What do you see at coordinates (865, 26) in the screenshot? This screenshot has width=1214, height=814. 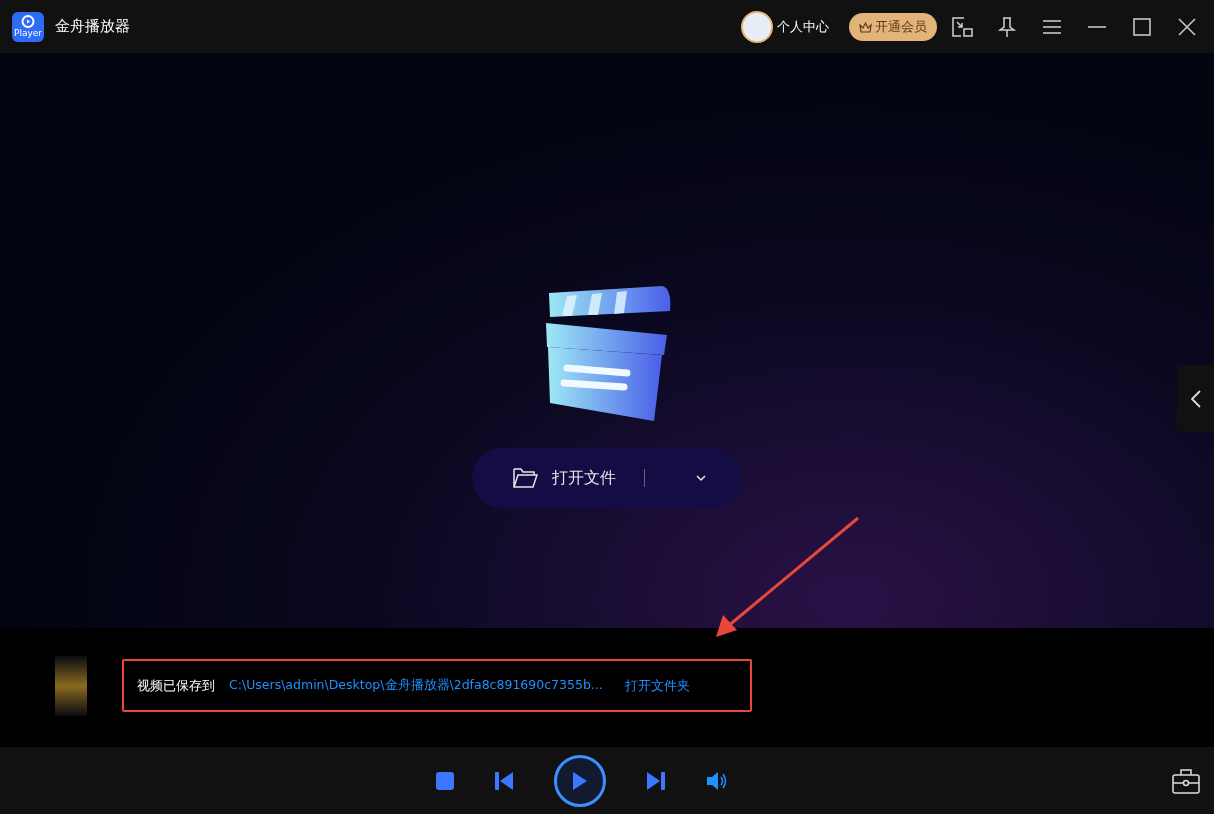 I see `crown-icon` at bounding box center [865, 26].